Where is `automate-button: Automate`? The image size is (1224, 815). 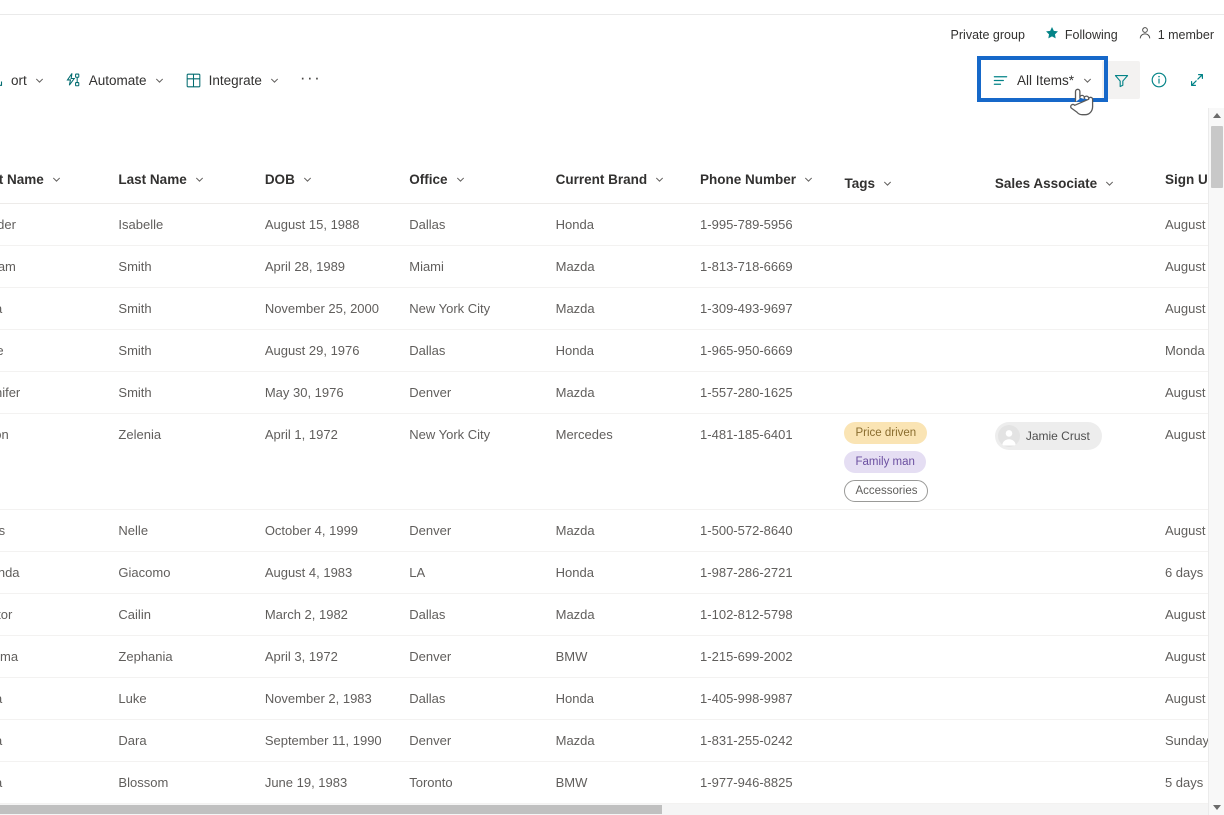
automate-button: Automate is located at coordinates (115, 80).